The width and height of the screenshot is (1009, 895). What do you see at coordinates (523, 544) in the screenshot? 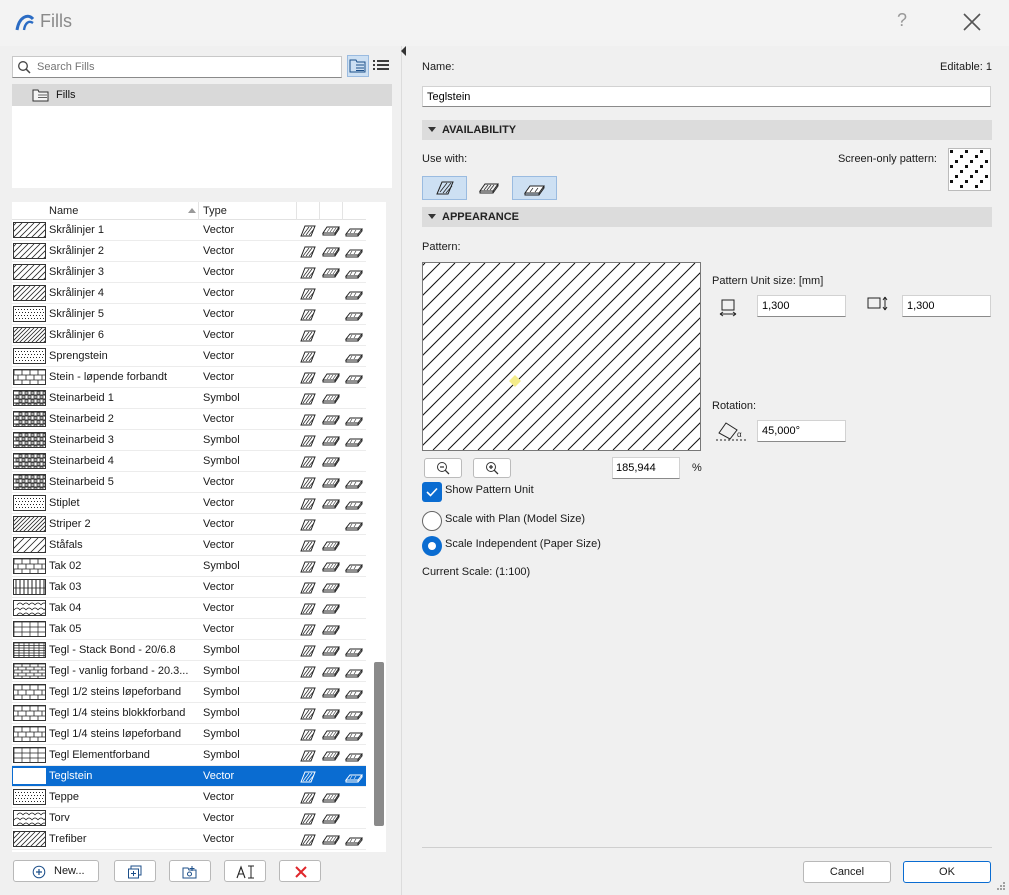
I see `scale-independent-label: Scale Independent (Paper Size)` at bounding box center [523, 544].